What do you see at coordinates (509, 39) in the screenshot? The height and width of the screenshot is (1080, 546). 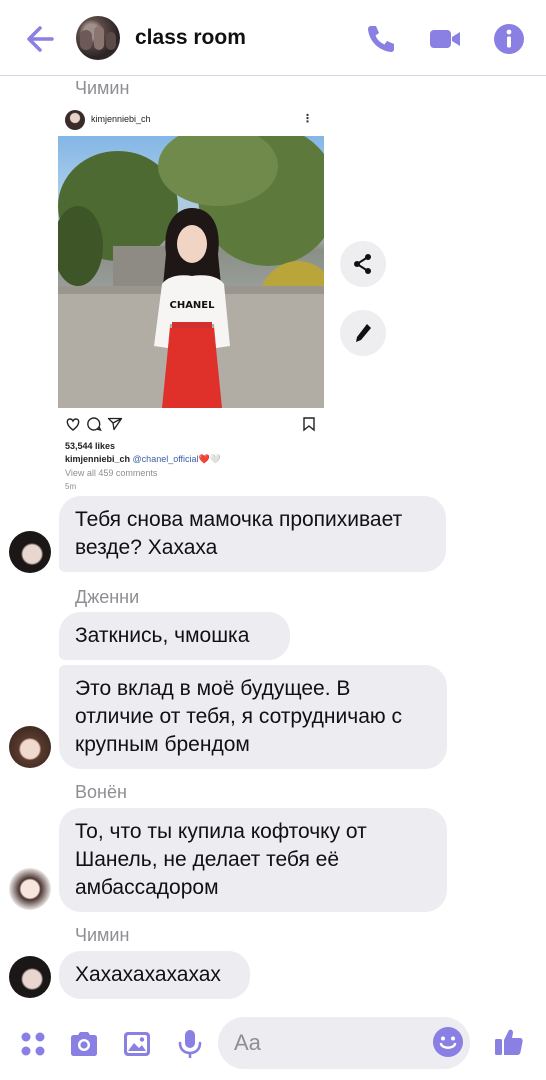 I see `info-icon` at bounding box center [509, 39].